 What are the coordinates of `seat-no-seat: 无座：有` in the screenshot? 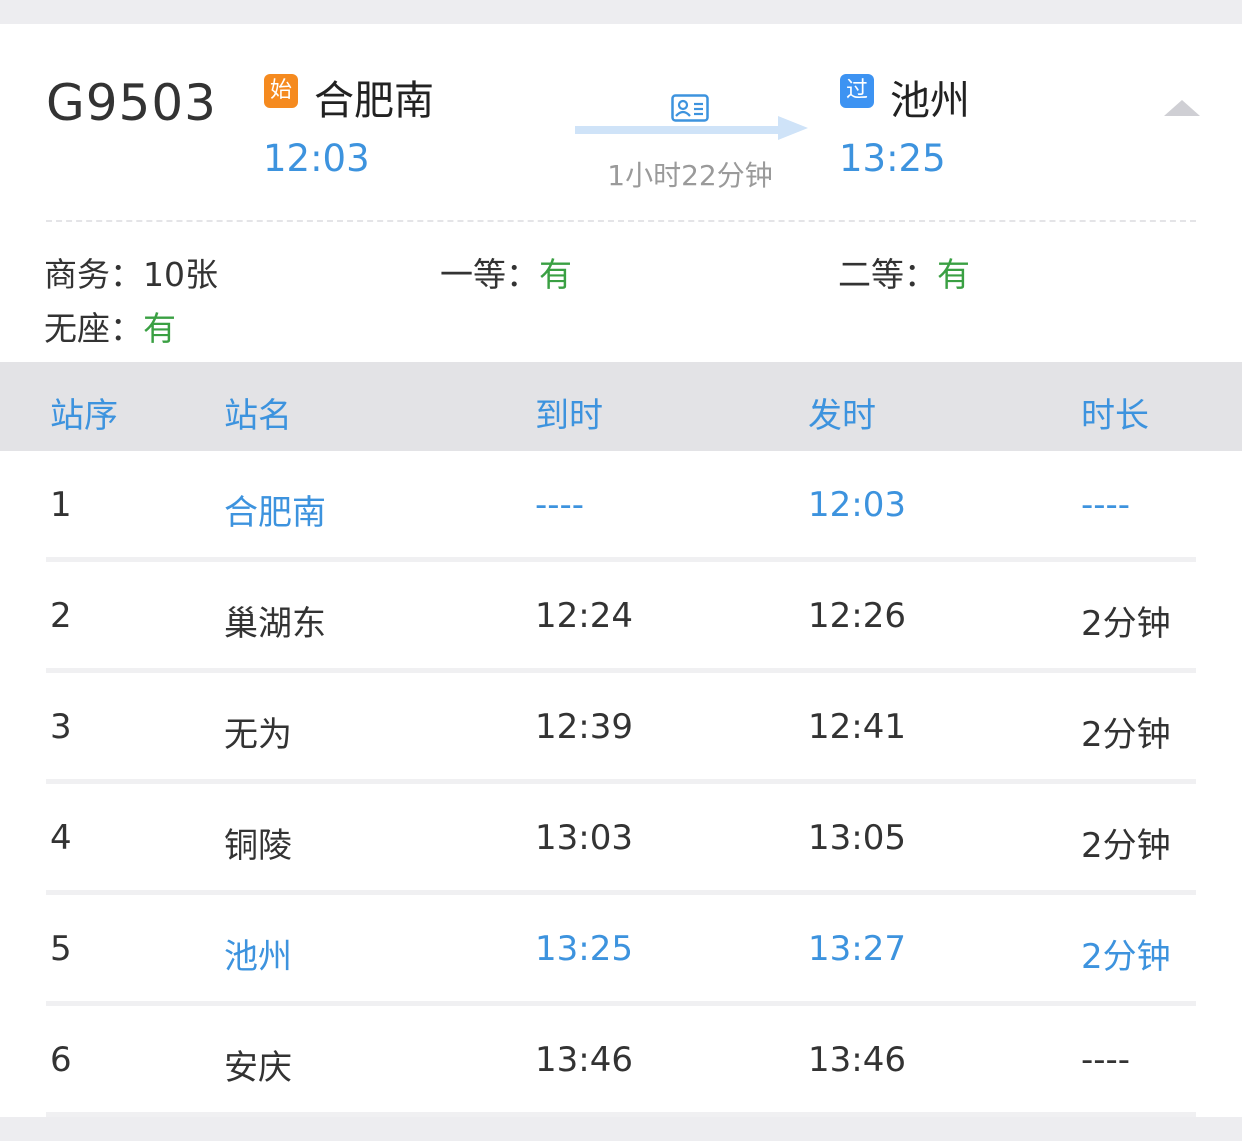 It's located at (110, 326).